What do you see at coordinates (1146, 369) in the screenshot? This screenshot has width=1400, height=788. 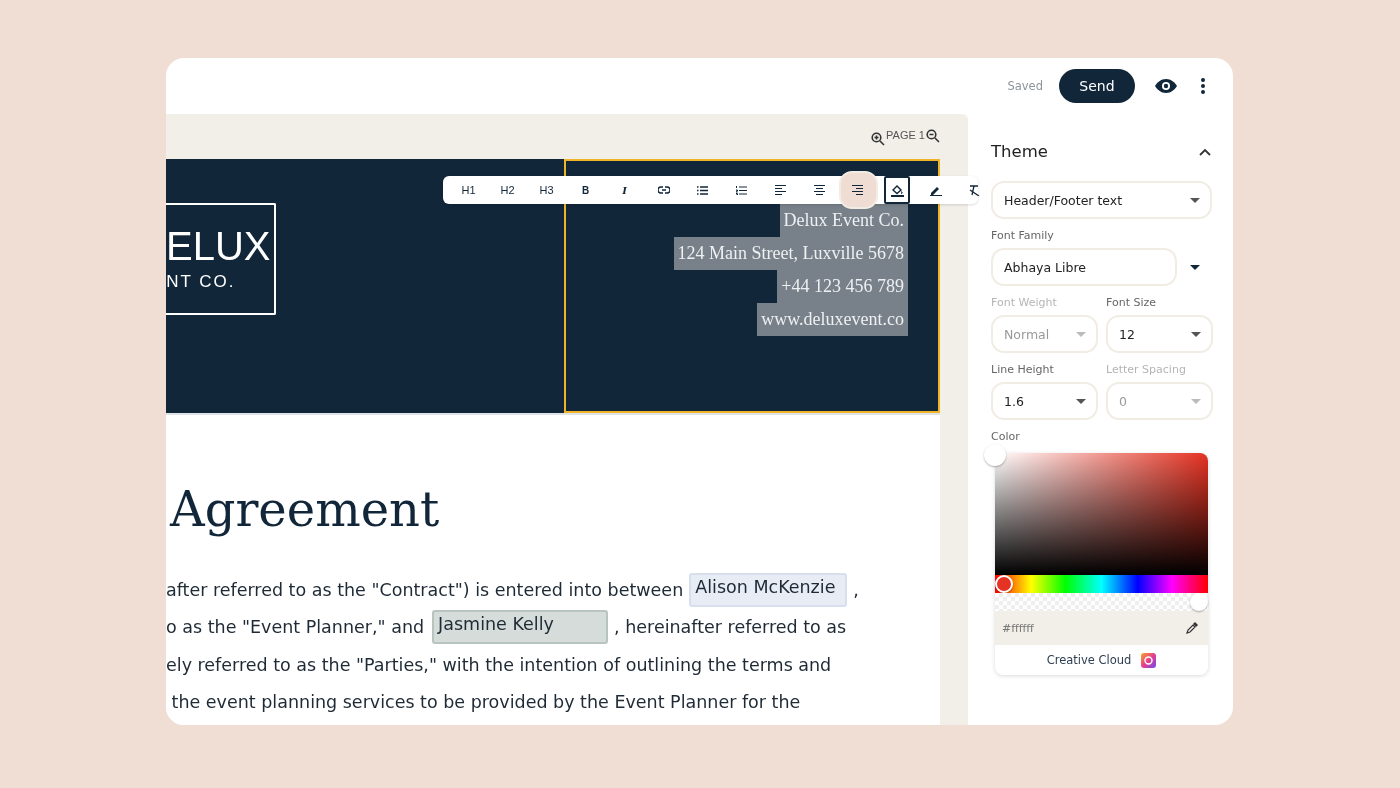 I see `field-label: Letter Spacing` at bounding box center [1146, 369].